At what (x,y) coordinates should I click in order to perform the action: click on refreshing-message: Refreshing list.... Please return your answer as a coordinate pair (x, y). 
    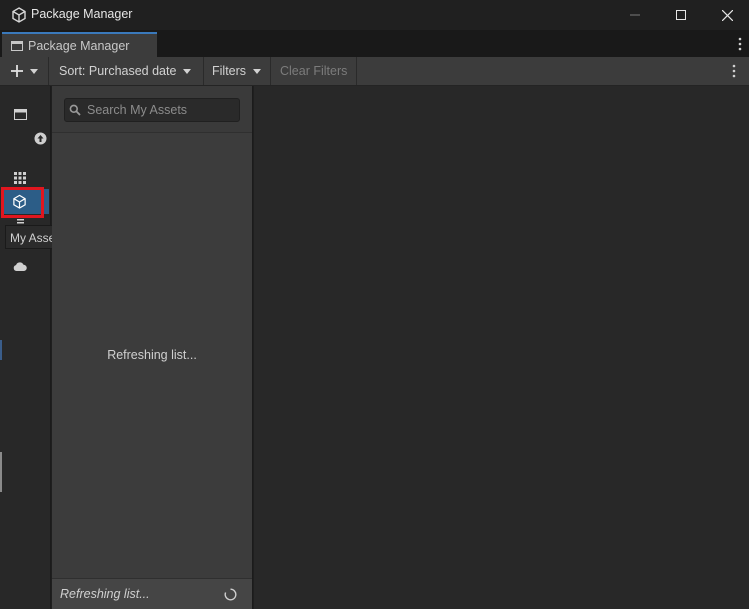
    Looking at the image, I should click on (152, 355).